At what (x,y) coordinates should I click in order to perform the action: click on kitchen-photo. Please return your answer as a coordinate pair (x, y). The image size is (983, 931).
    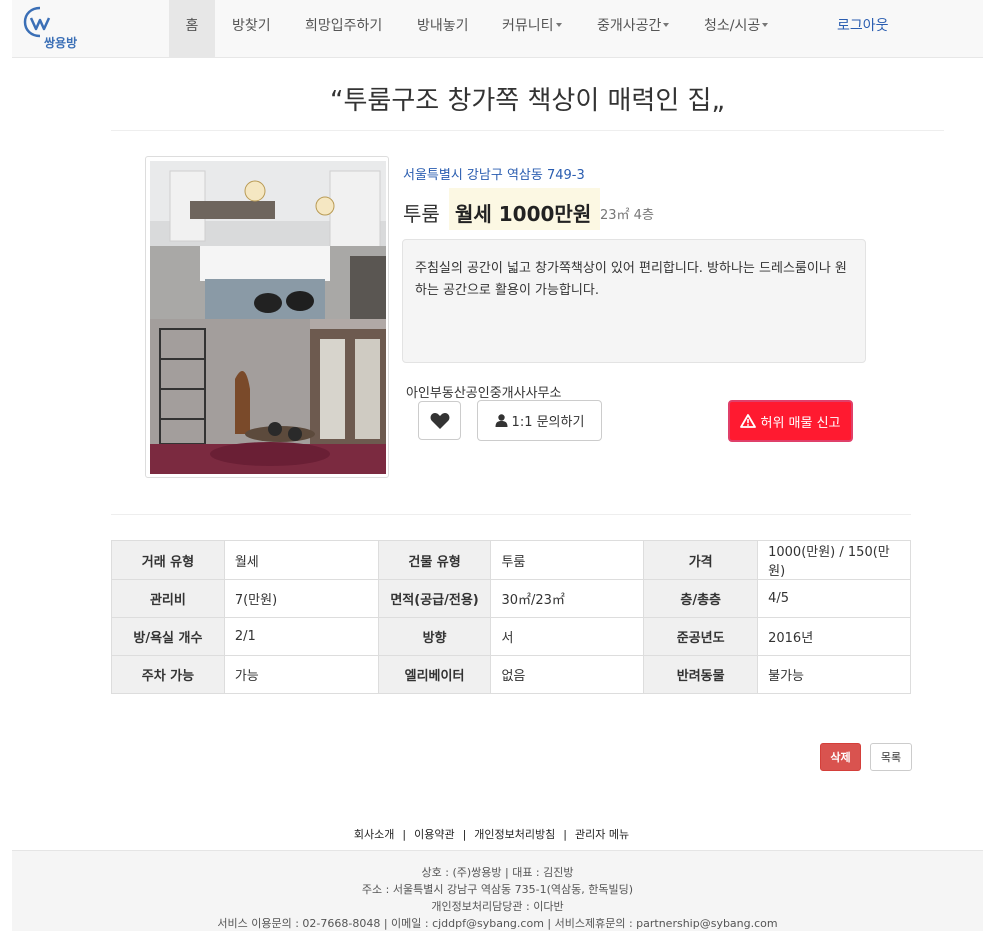
    Looking at the image, I should click on (268, 240).